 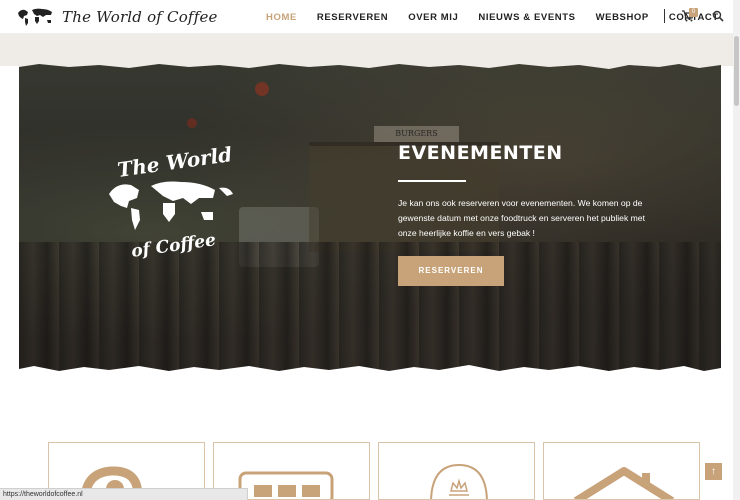 What do you see at coordinates (281, 17) in the screenshot?
I see `nav-item-home: HOME` at bounding box center [281, 17].